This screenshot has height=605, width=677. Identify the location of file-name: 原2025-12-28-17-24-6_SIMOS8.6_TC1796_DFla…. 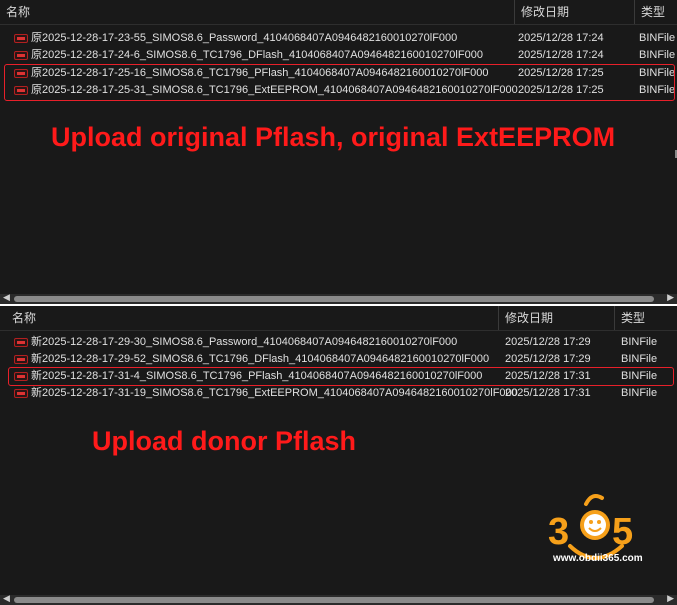
(257, 55).